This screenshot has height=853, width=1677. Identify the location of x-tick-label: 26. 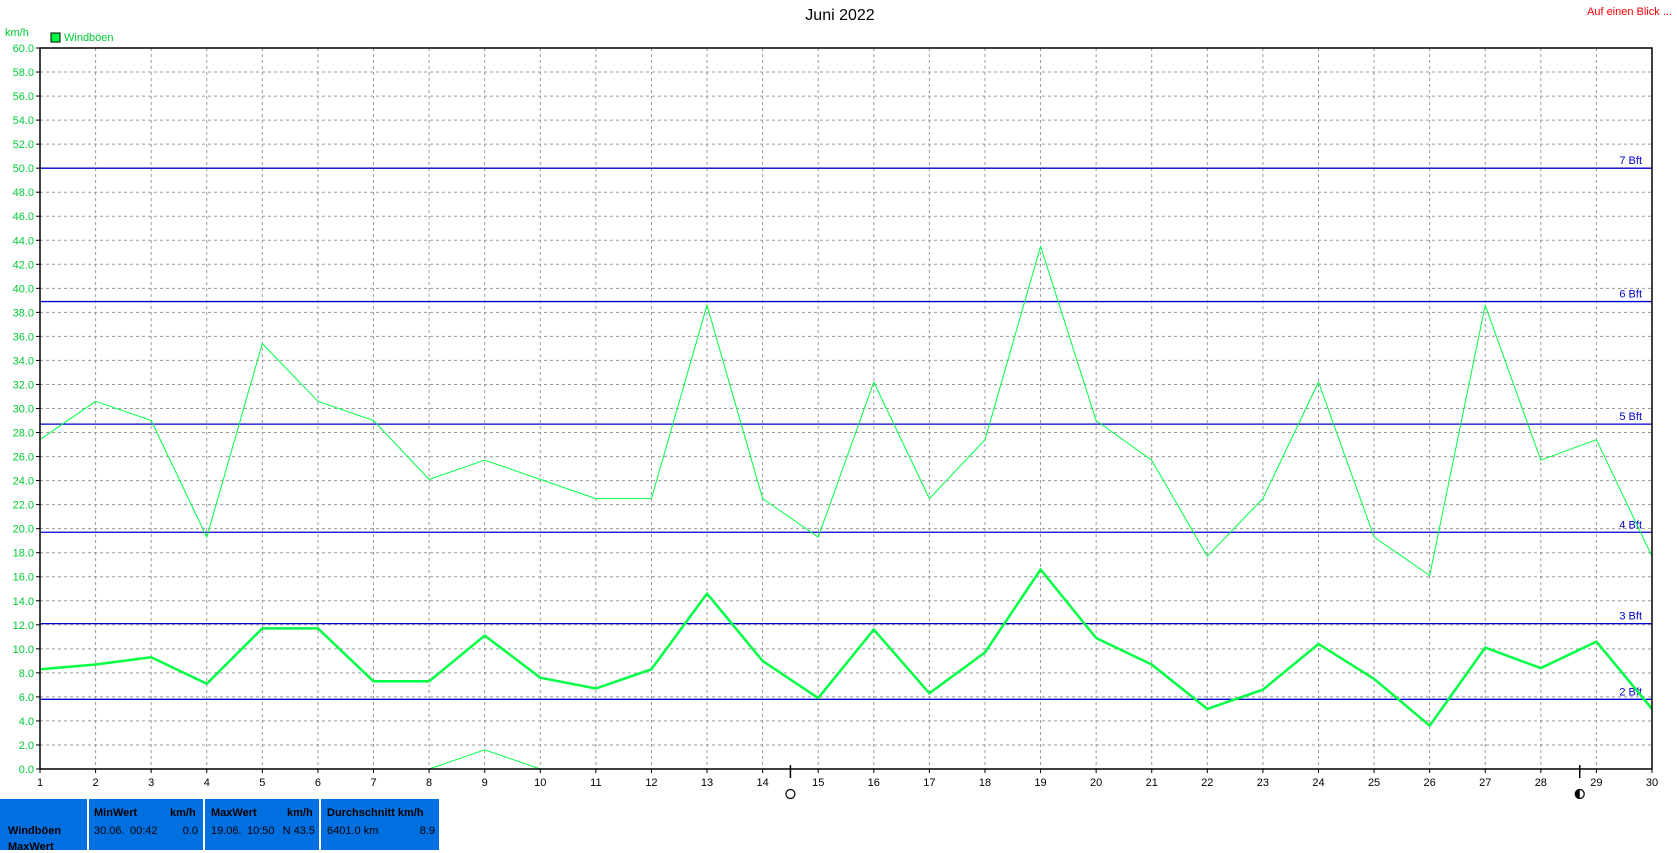
(1430, 783).